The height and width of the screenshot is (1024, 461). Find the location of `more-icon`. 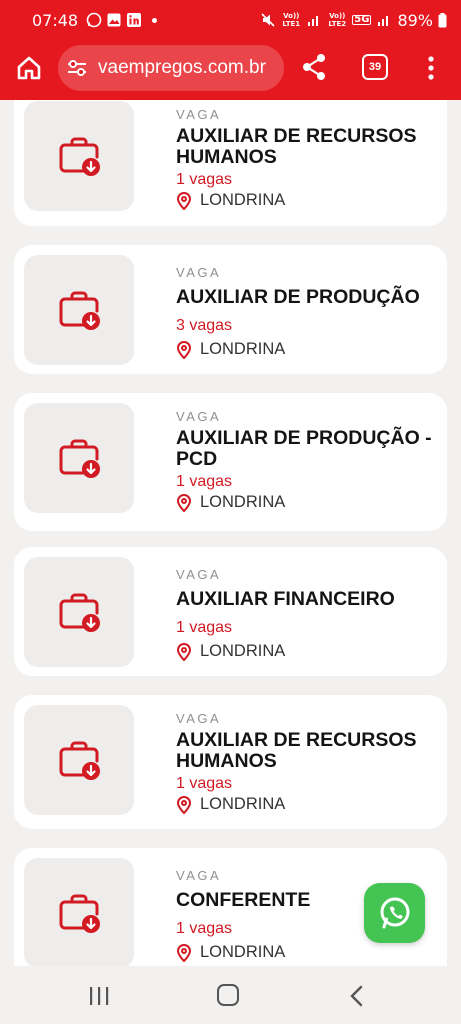

more-icon is located at coordinates (431, 68).